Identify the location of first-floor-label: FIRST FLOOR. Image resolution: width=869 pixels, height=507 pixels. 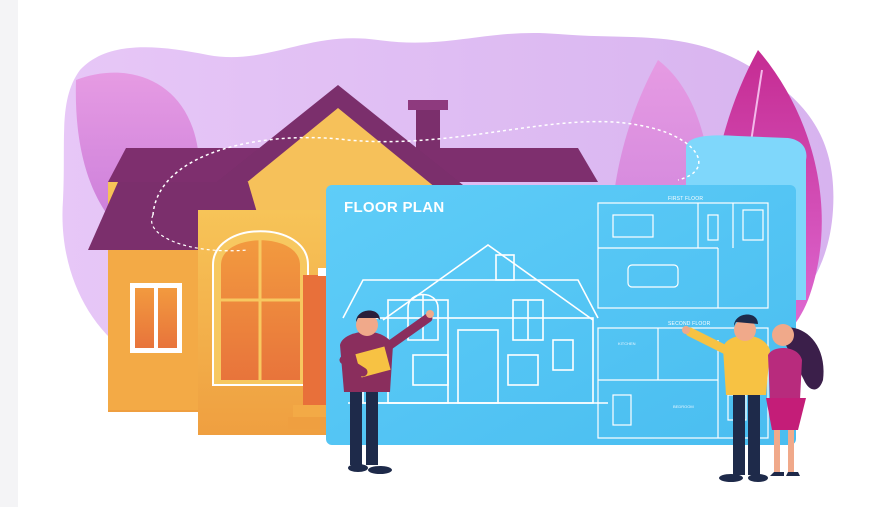
(685, 199).